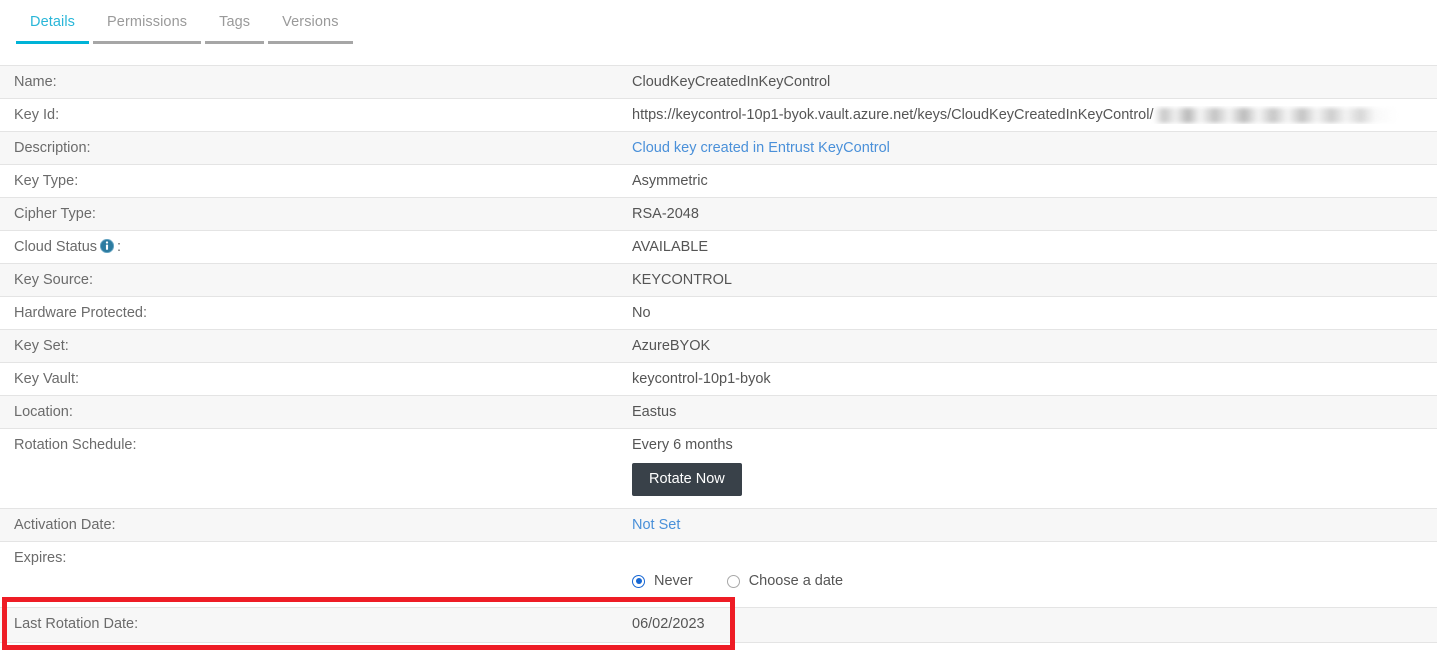 Image resolution: width=1437 pixels, height=657 pixels. I want to click on tab-versions: Versions, so click(310, 22).